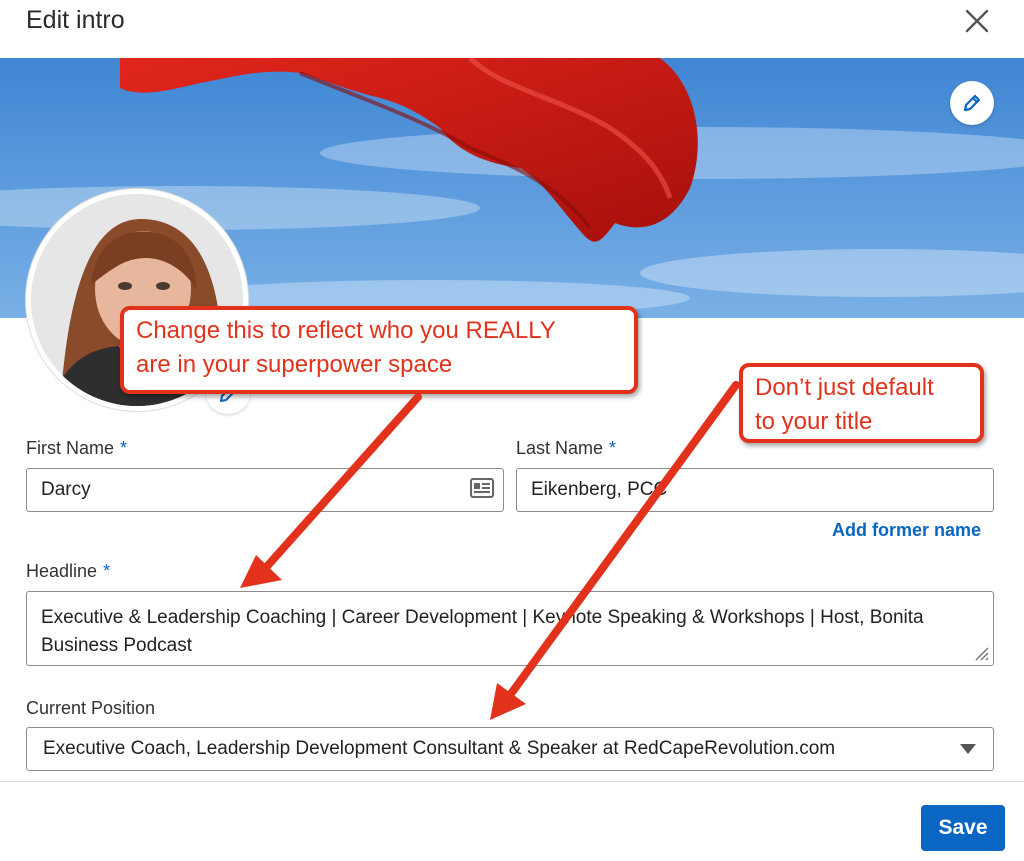 This screenshot has height=861, width=1024. What do you see at coordinates (346, 330) in the screenshot?
I see `annotation-text: Change this to reflect who you REALLY` at bounding box center [346, 330].